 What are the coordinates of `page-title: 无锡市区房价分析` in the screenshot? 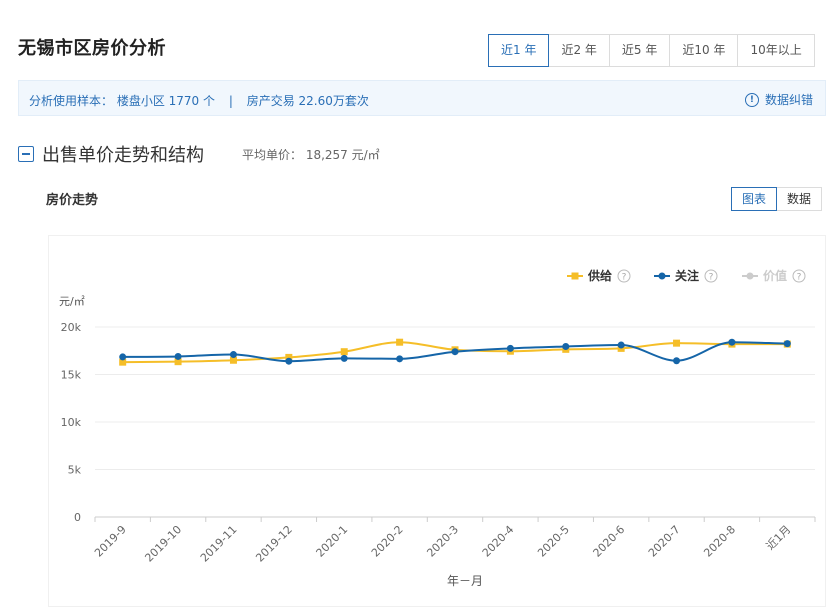 It's located at (92, 48).